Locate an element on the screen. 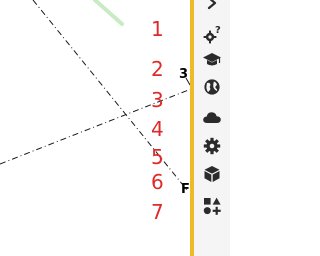 This screenshot has width=320, height=256. tool-sidebar: ? is located at coordinates (212, 128).